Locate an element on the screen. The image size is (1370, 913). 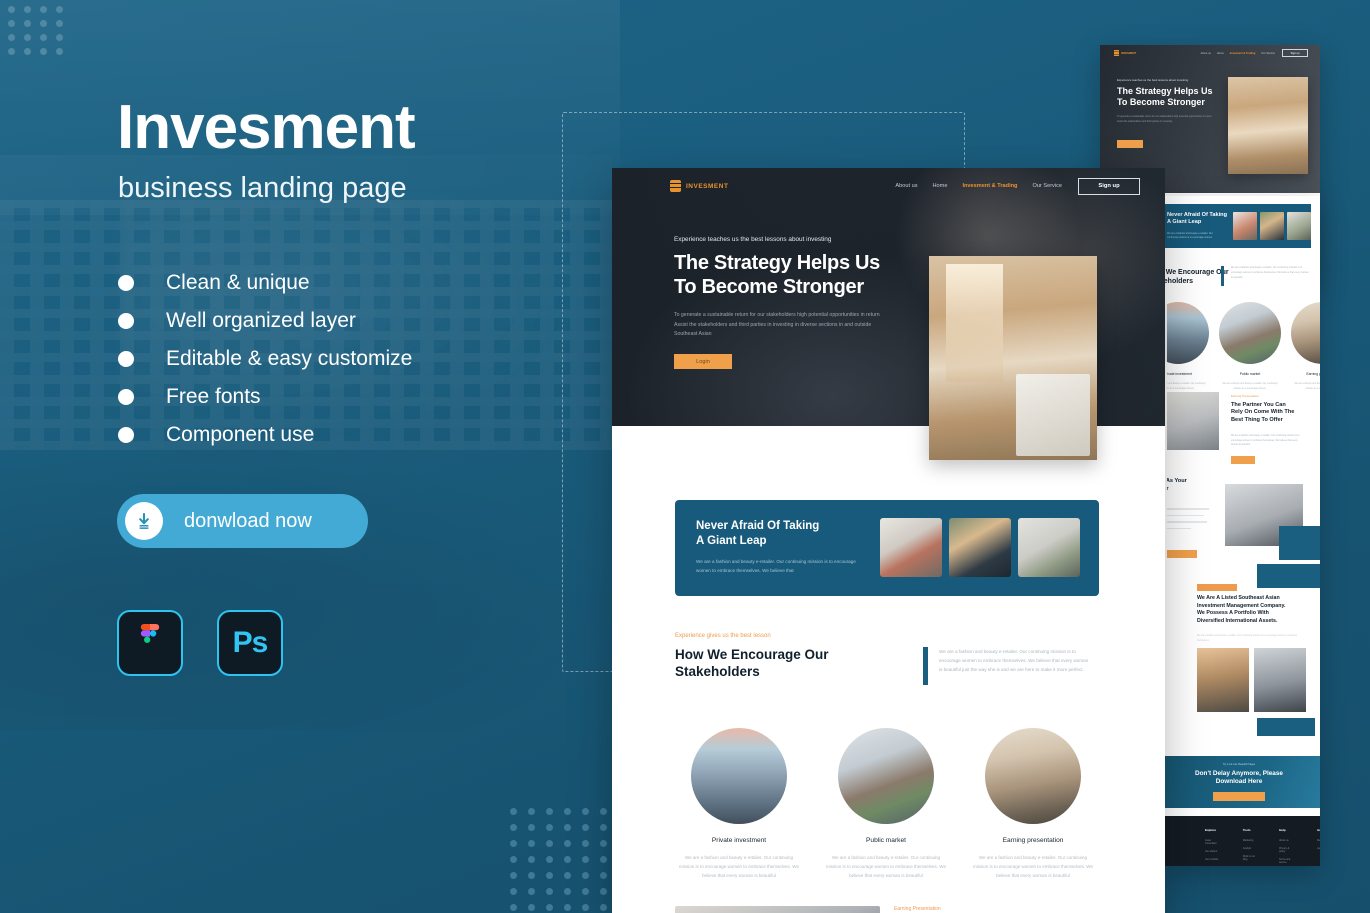
hero-login-button: Login is located at coordinates (703, 362).